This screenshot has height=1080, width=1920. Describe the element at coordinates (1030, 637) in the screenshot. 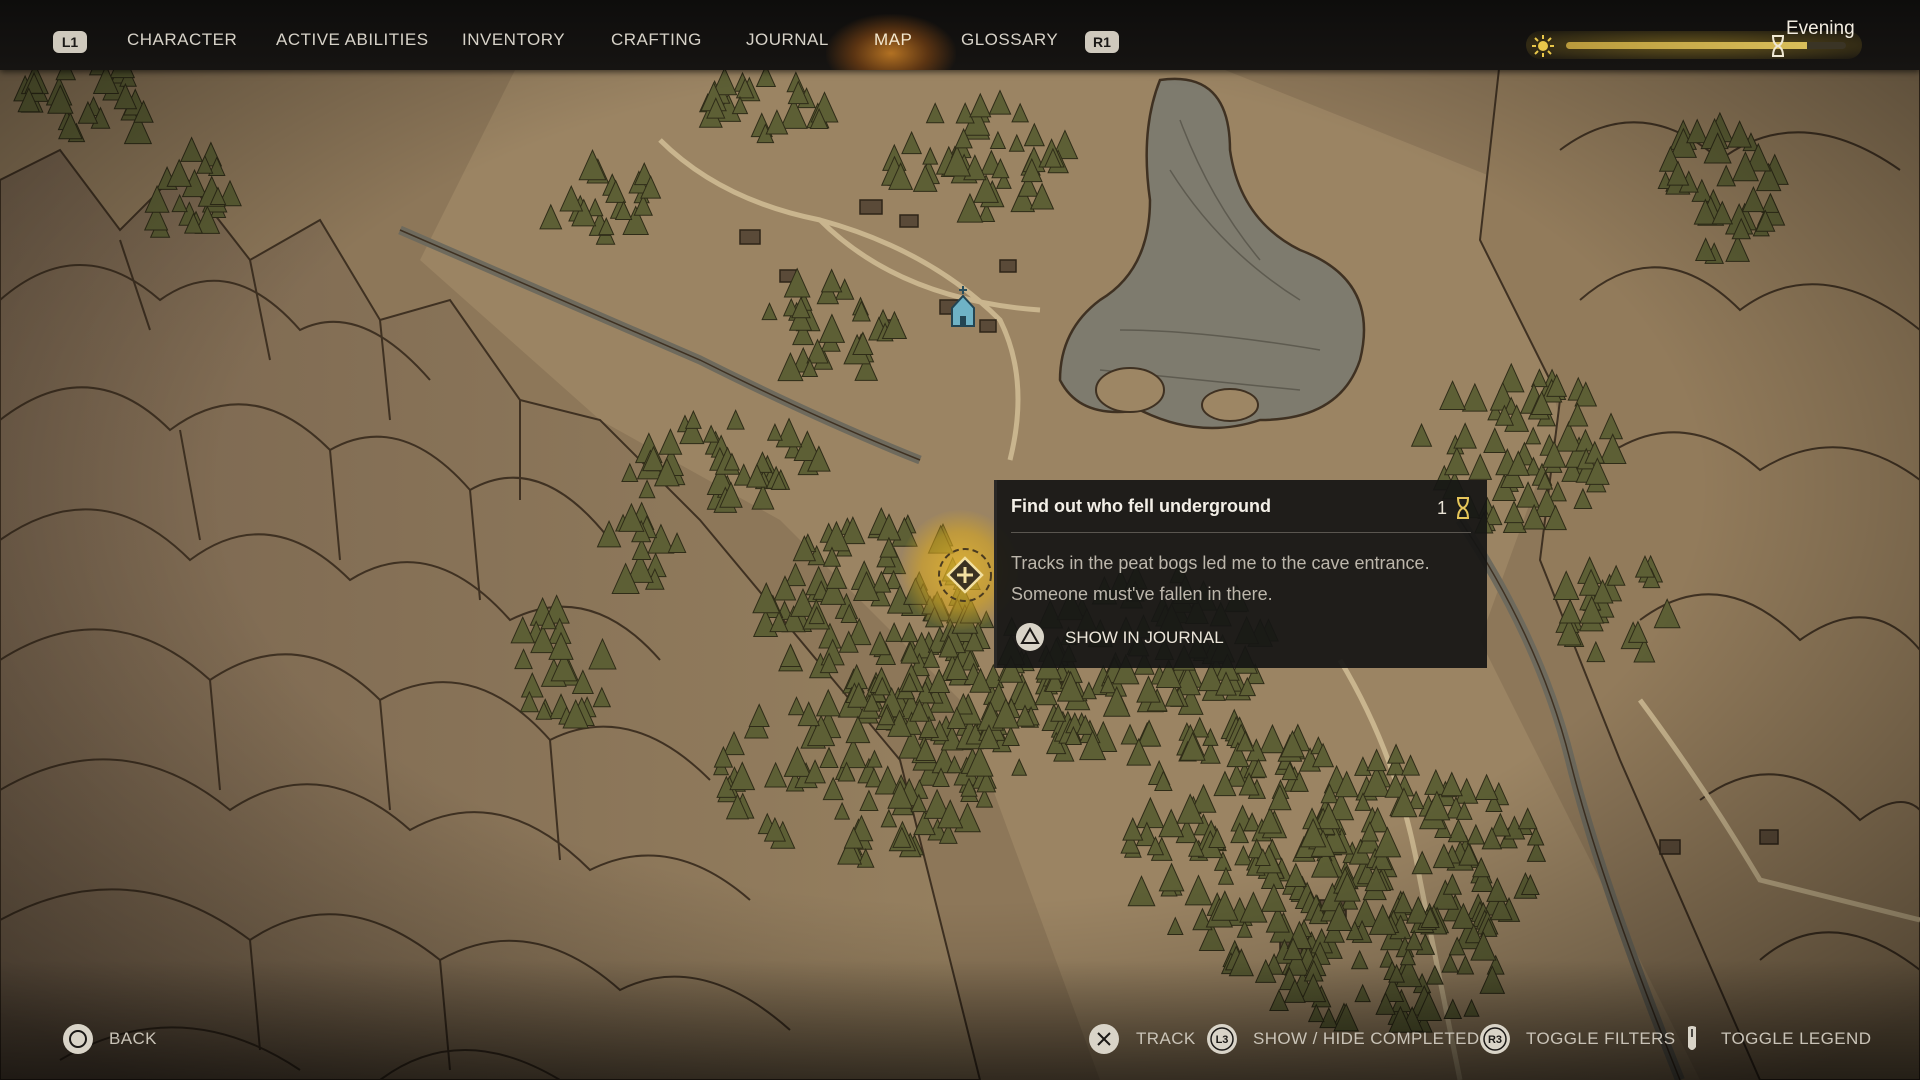

I see `triangle-button-icon` at that location.